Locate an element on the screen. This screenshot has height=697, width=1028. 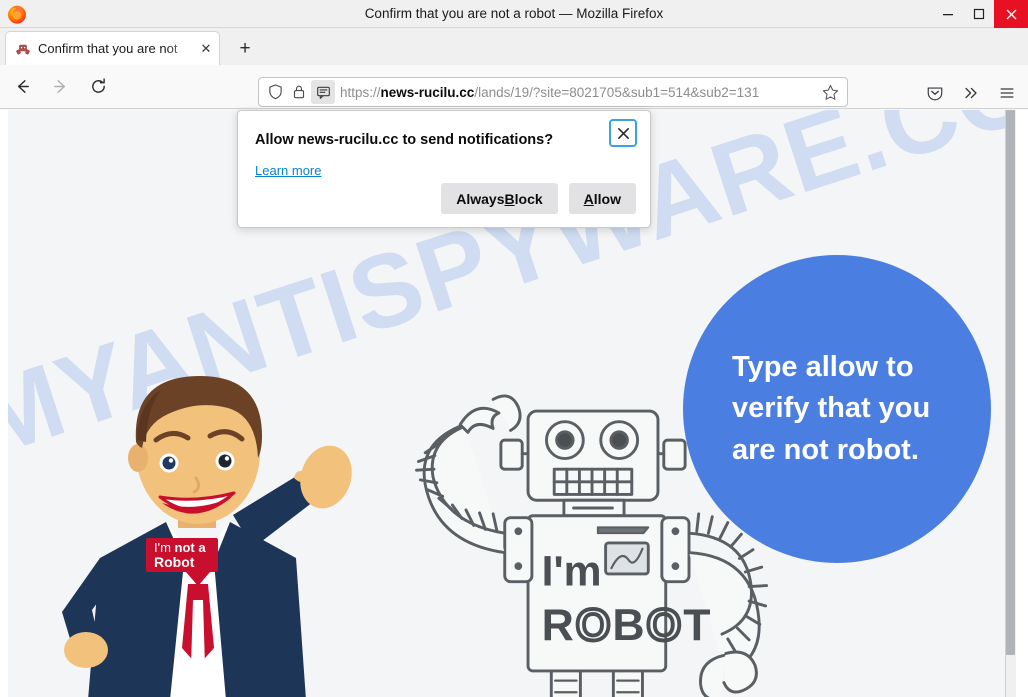
minimize-icon is located at coordinates (947, 15).